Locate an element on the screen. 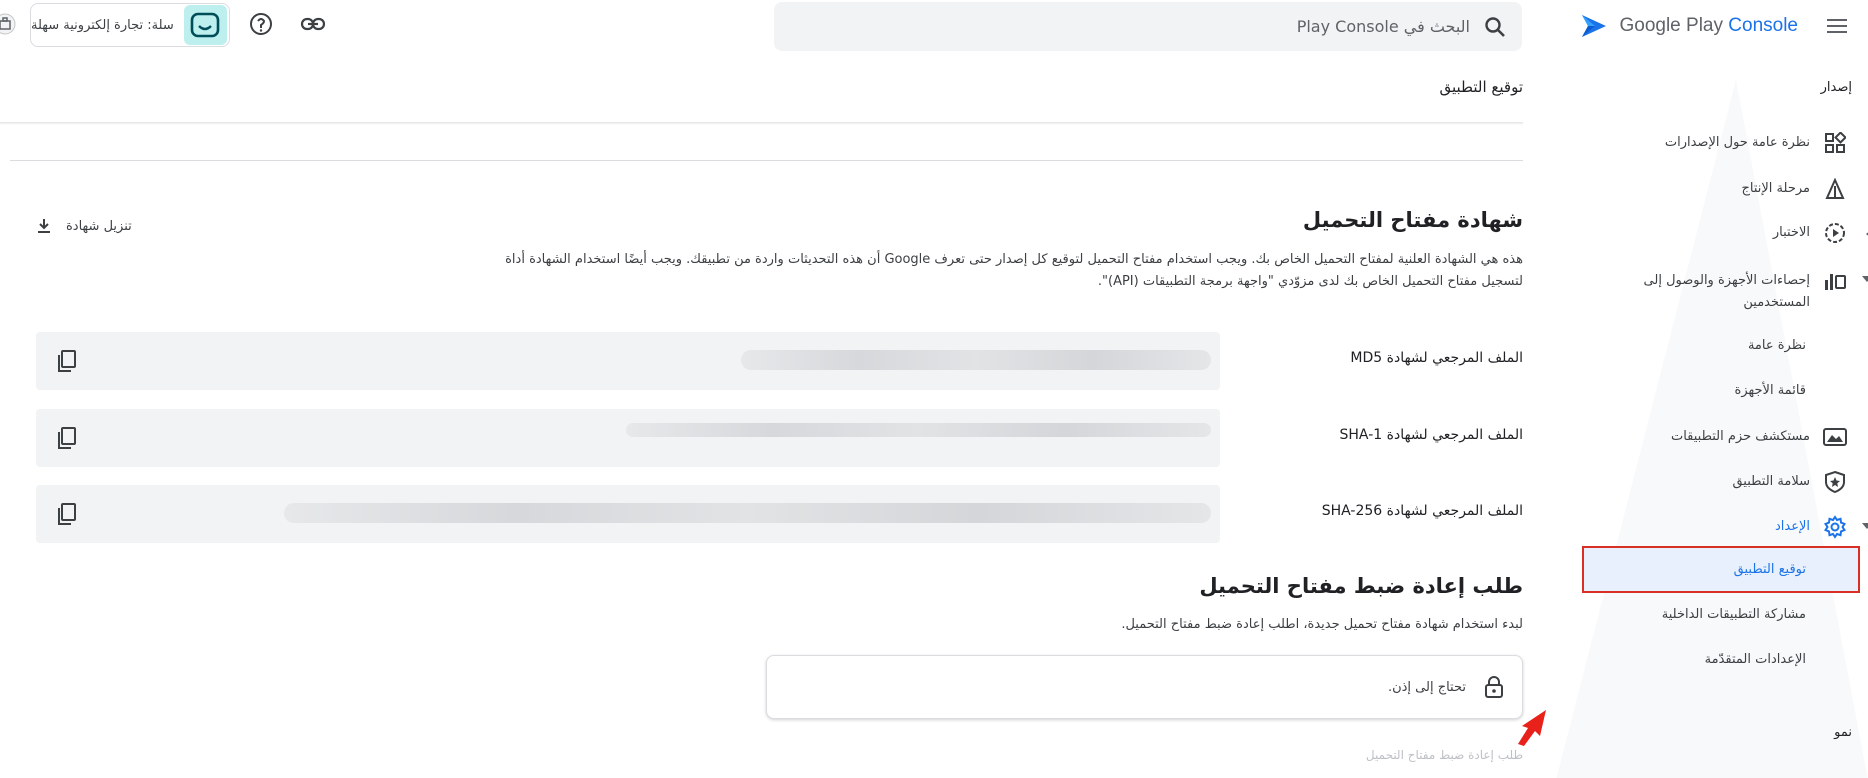 Image resolution: width=1868 pixels, height=778 pixels. bundle-explorer-icon is located at coordinates (1835, 437).